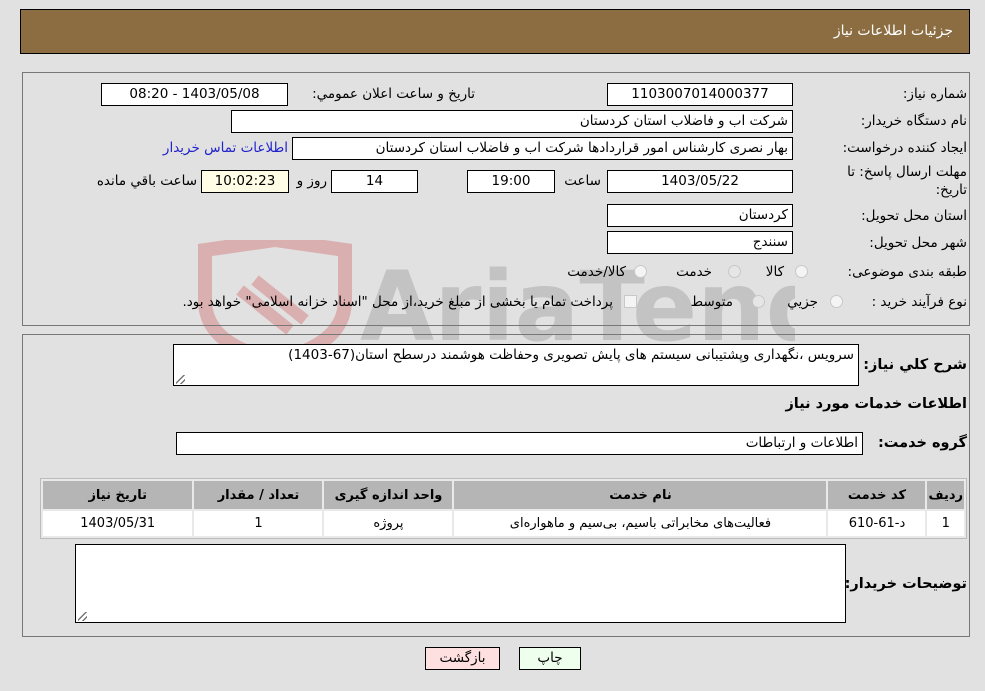 This screenshot has width=985, height=691. What do you see at coordinates (919, 302) in the screenshot?
I see `process-type-label: نوع فرآیند خرید :` at bounding box center [919, 302].